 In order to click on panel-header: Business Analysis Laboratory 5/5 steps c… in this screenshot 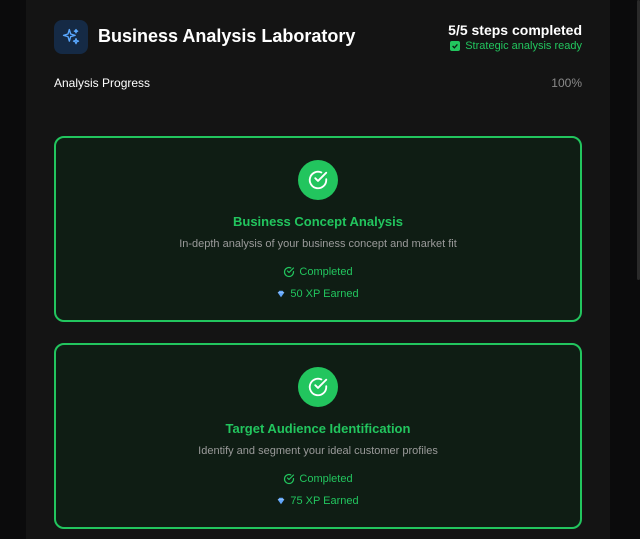, I will do `click(318, 38)`.